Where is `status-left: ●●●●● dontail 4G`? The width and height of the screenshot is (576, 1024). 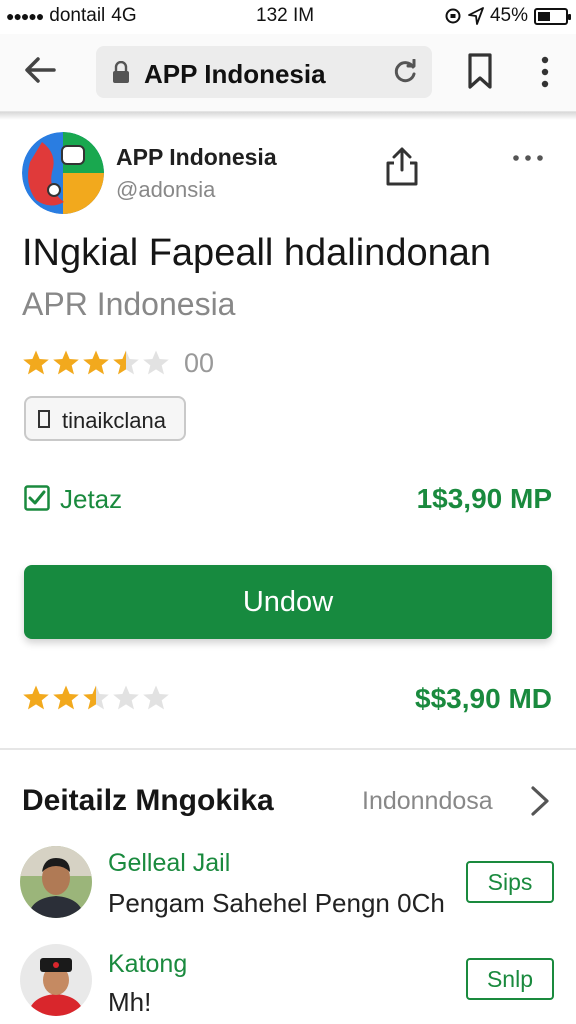
status-left: ●●●●● dontail 4G is located at coordinates (71, 16).